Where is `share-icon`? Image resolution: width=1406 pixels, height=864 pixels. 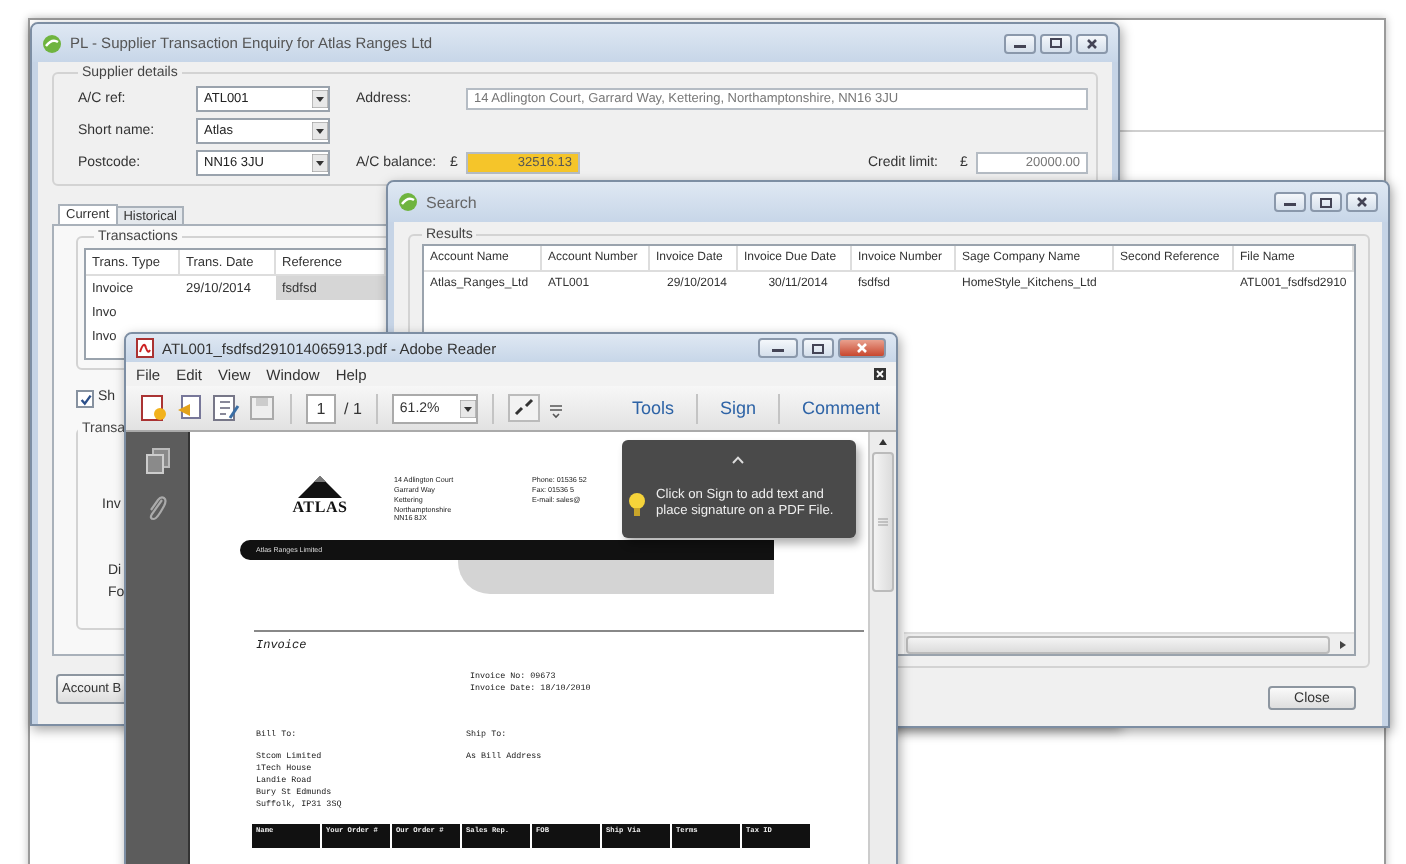 share-icon is located at coordinates (190, 408).